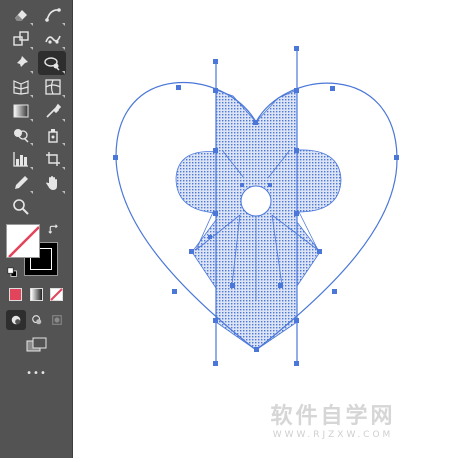 This screenshot has width=471, height=462. What do you see at coordinates (53, 183) in the screenshot?
I see `hand-icon` at bounding box center [53, 183].